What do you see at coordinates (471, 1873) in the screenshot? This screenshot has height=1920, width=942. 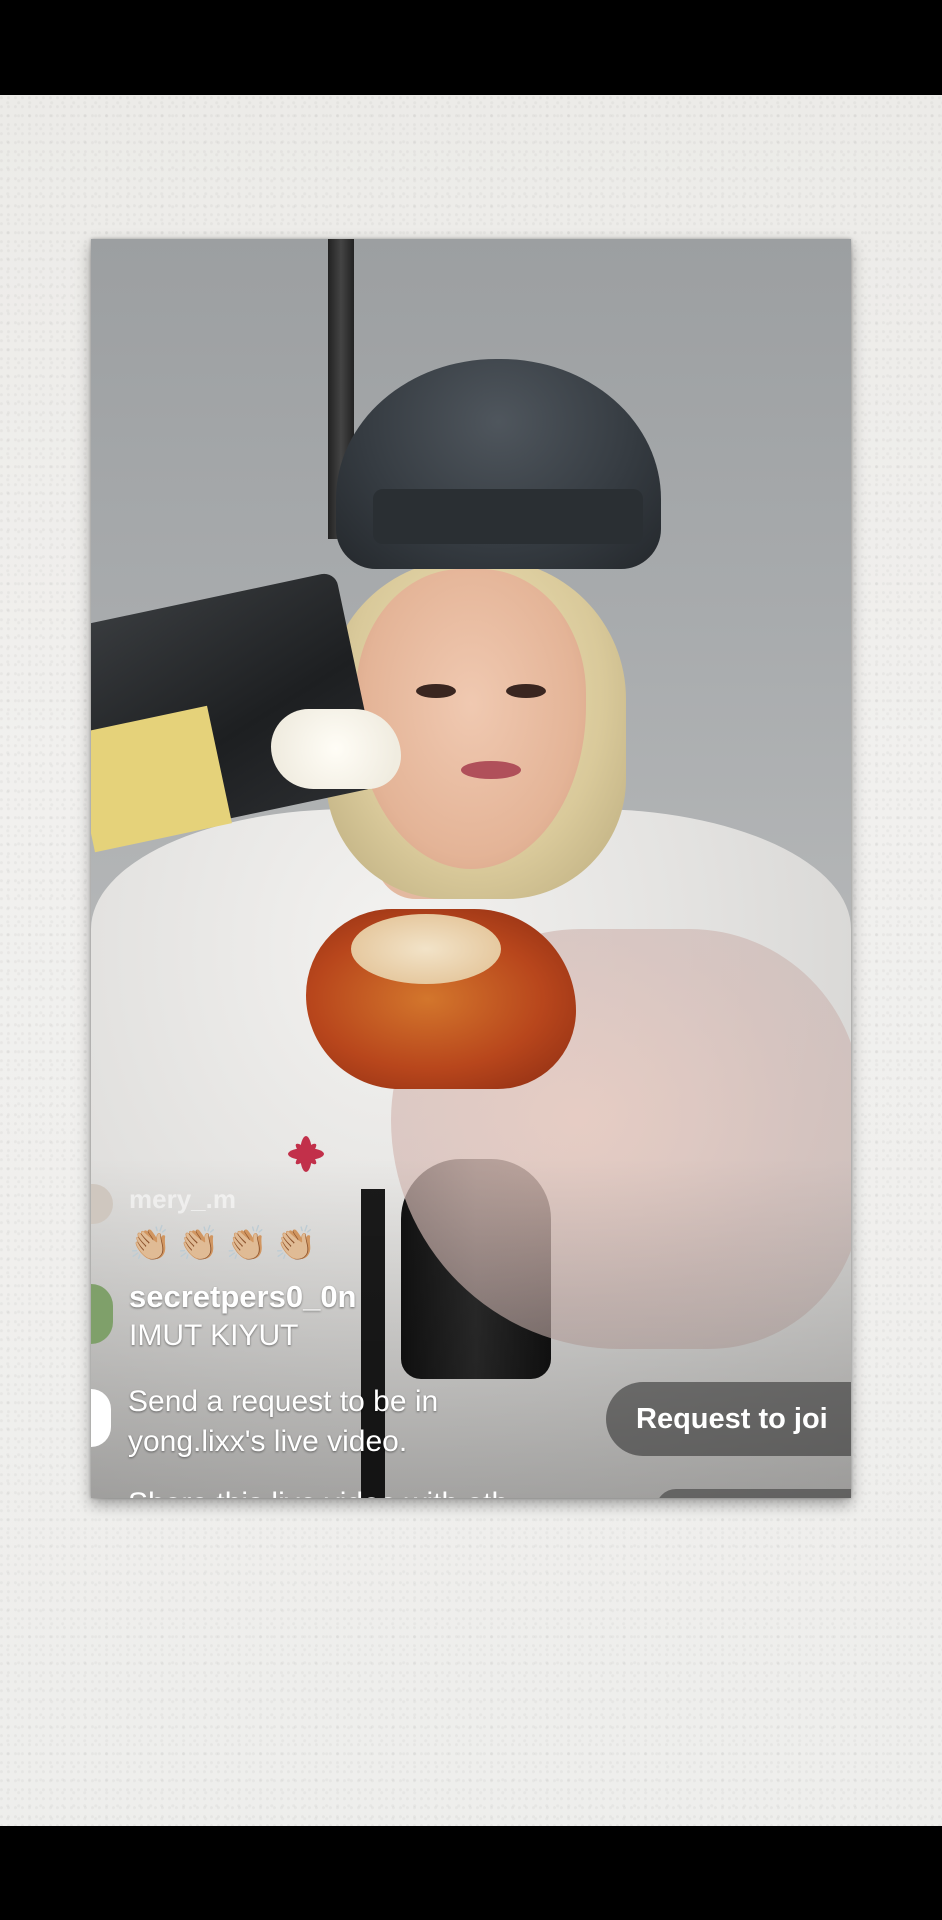 I see `bottom-letterbox` at bounding box center [471, 1873].